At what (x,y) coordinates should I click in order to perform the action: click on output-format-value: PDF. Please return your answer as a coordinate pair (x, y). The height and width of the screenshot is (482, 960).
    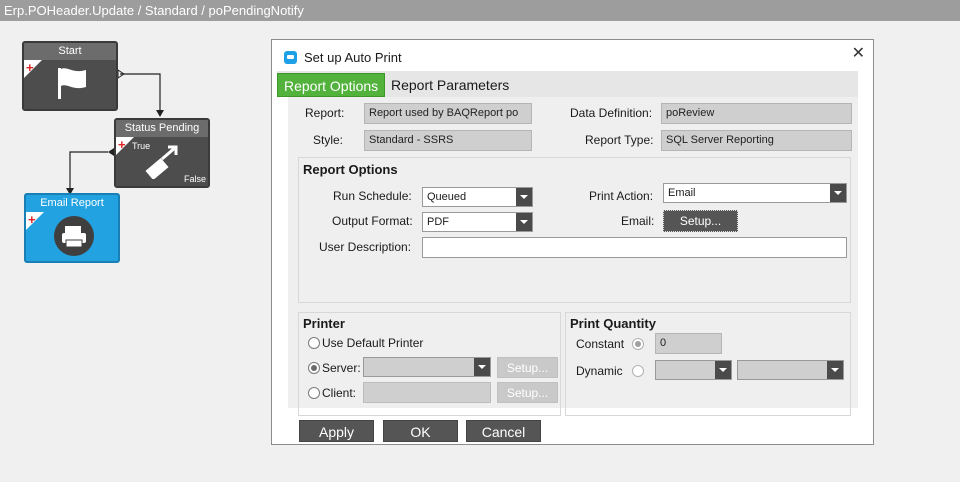
    Looking at the image, I should click on (438, 222).